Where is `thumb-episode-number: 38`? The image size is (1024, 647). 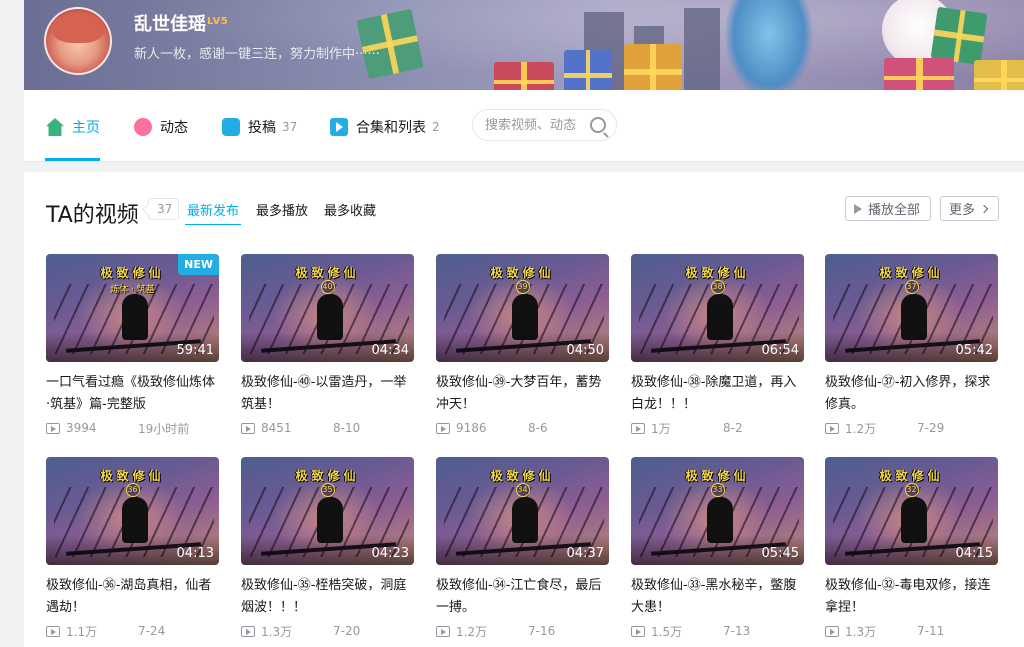 thumb-episode-number: 38 is located at coordinates (717, 287).